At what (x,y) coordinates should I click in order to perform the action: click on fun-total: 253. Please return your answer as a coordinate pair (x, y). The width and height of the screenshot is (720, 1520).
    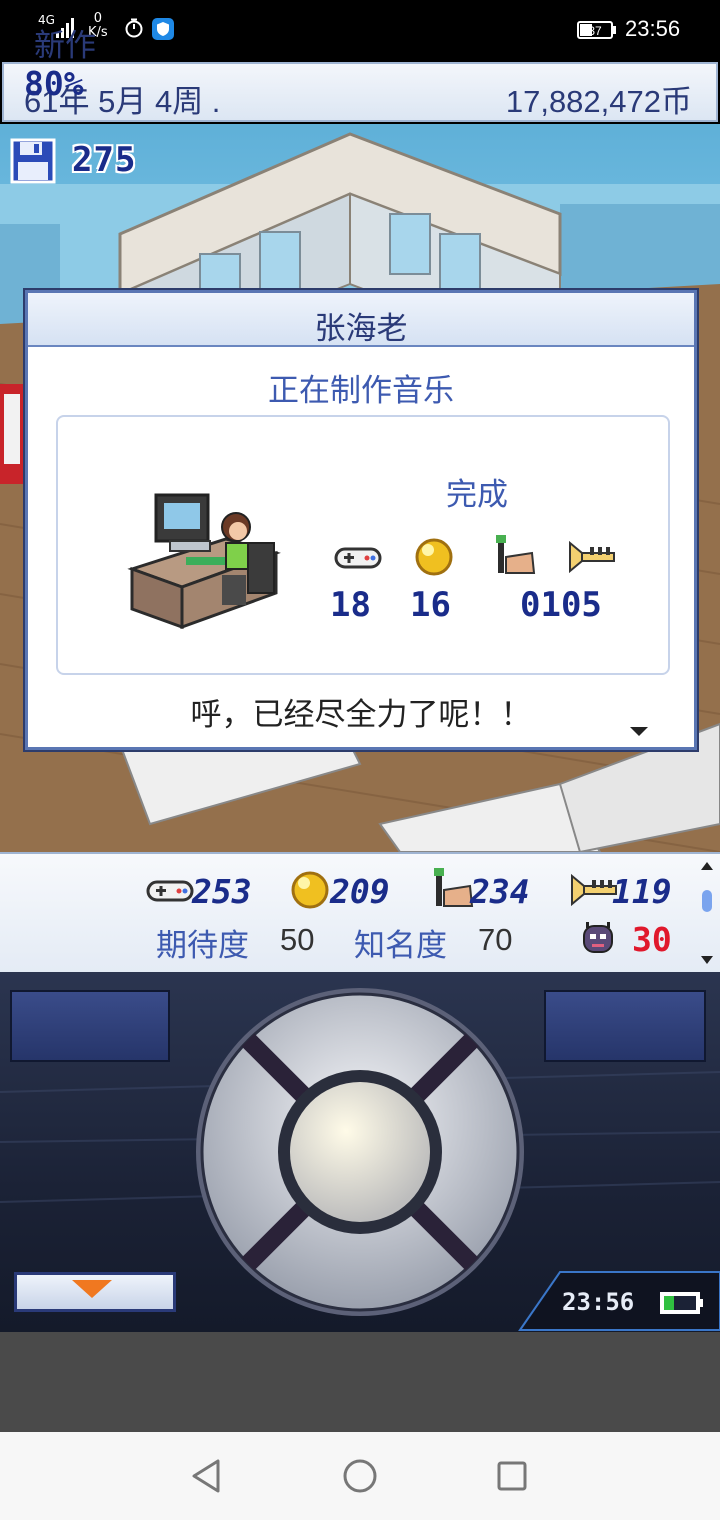
    Looking at the image, I should click on (222, 891).